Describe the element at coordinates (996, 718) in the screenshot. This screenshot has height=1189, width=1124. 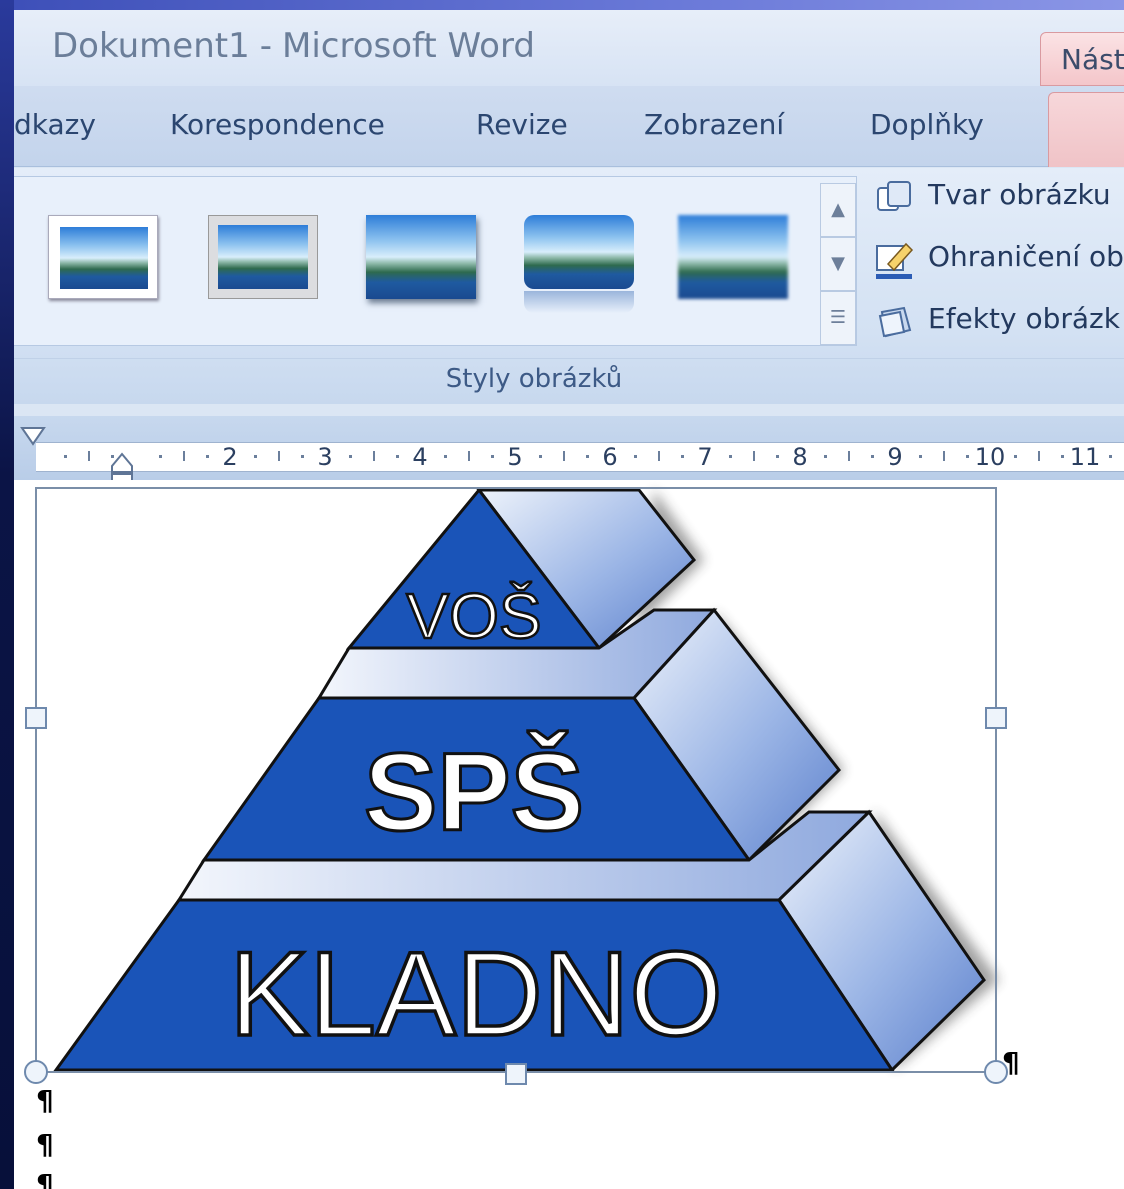
I see `resize-handle-right` at that location.